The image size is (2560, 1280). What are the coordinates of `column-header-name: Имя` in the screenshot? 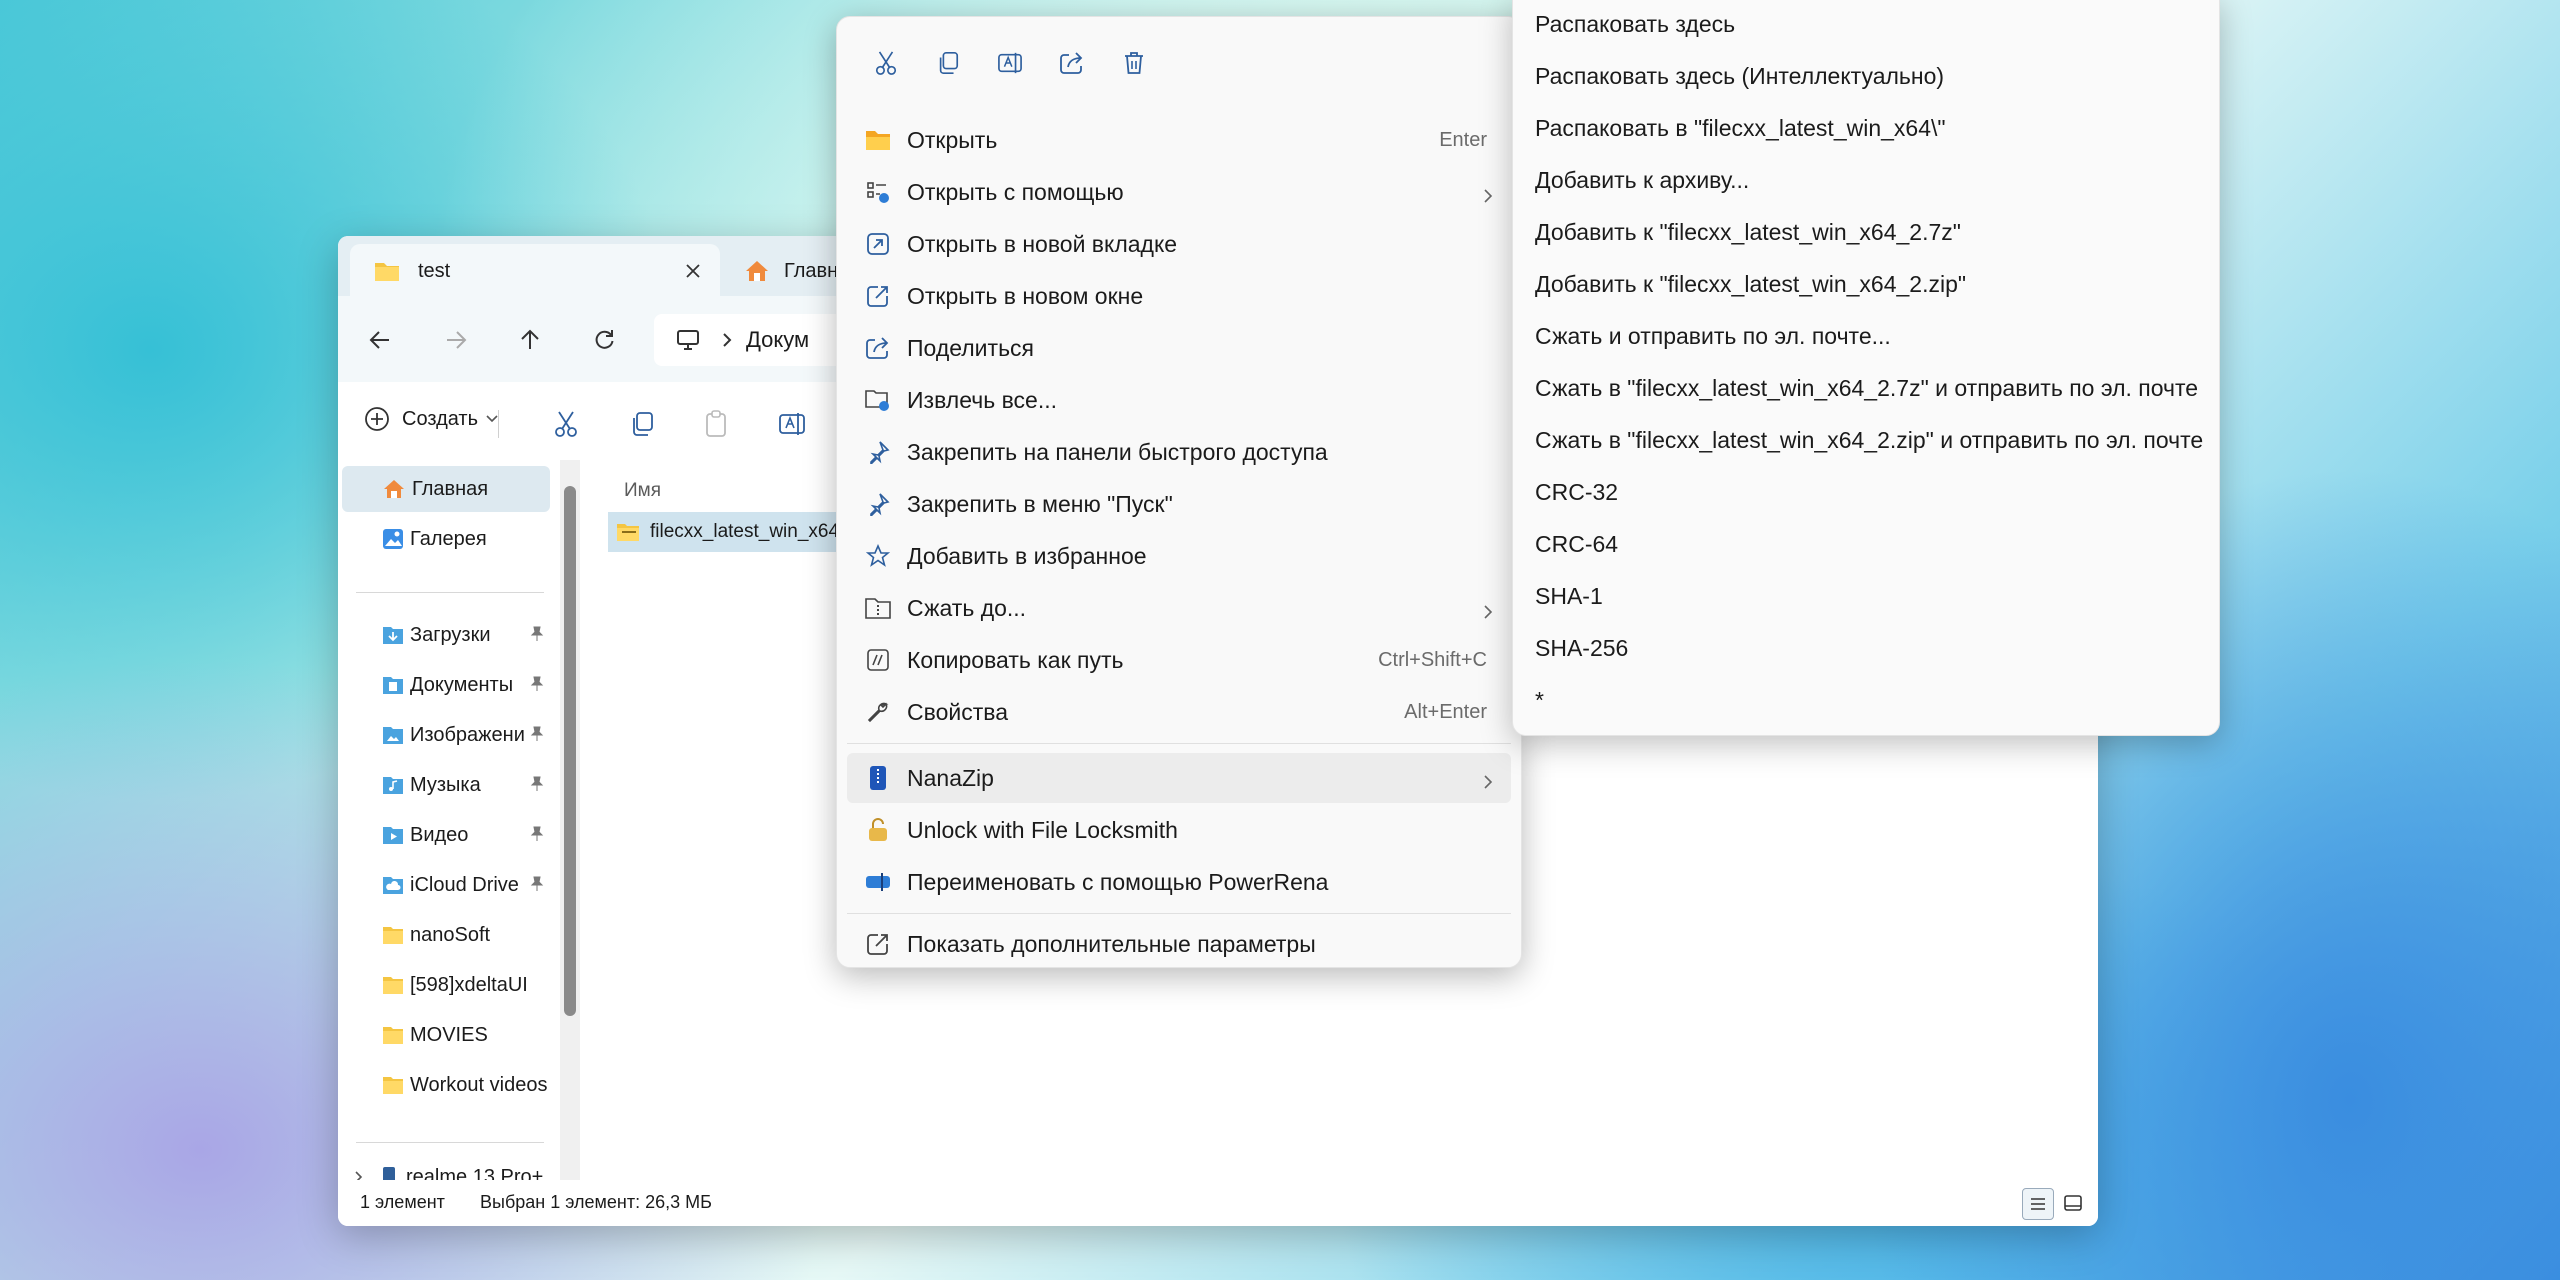 It's located at (642, 491).